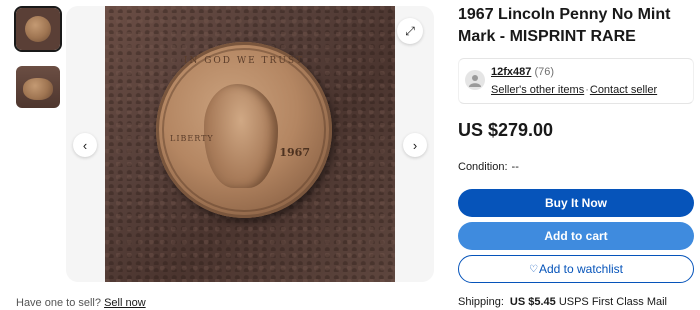  Describe the element at coordinates (506, 130) in the screenshot. I see `listing-price: US $279.00` at that location.